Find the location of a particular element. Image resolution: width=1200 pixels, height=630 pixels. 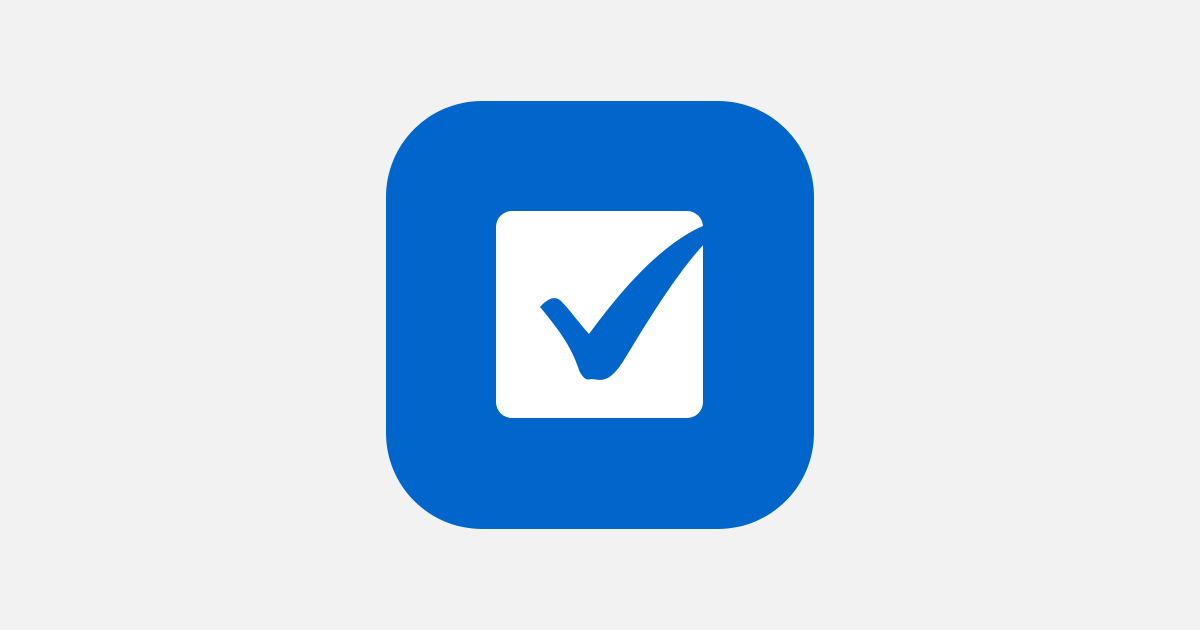

checkbox-checkmark-icon is located at coordinates (615, 314).